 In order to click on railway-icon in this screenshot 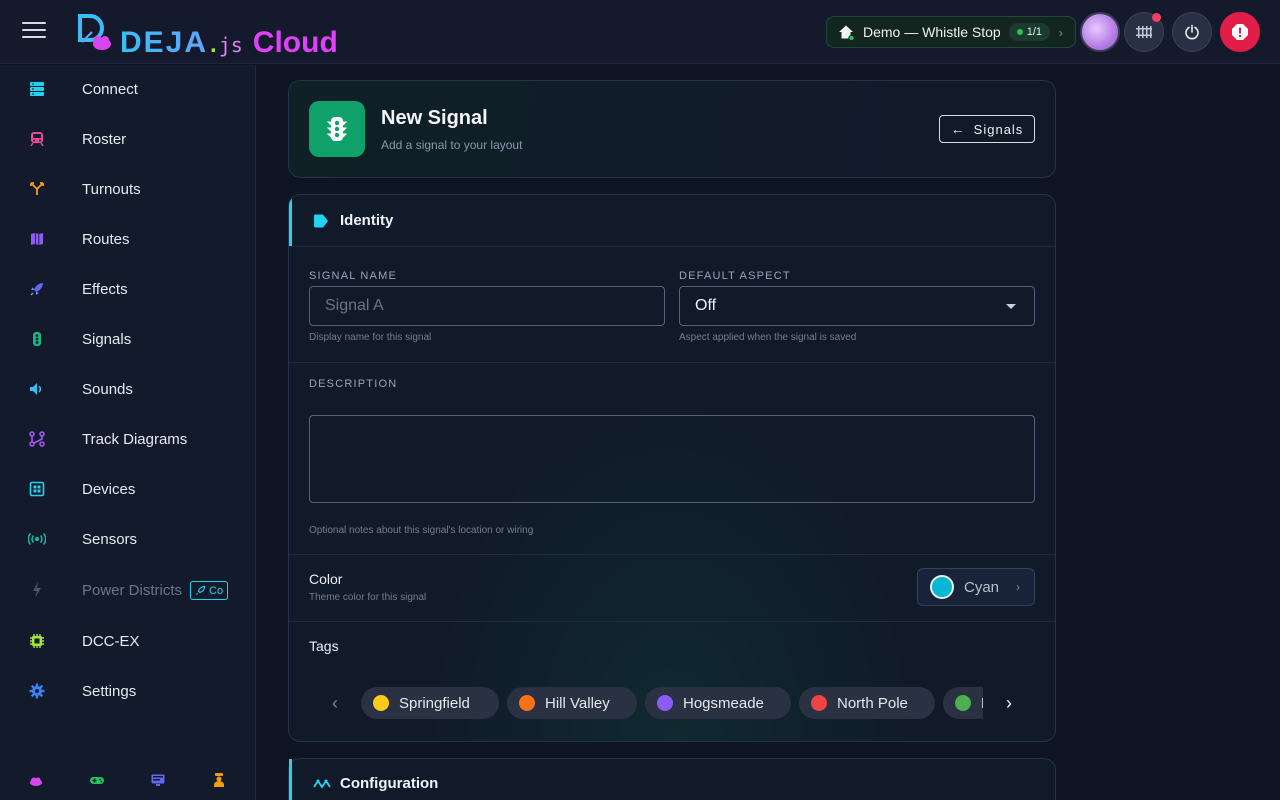, I will do `click(1144, 32)`.